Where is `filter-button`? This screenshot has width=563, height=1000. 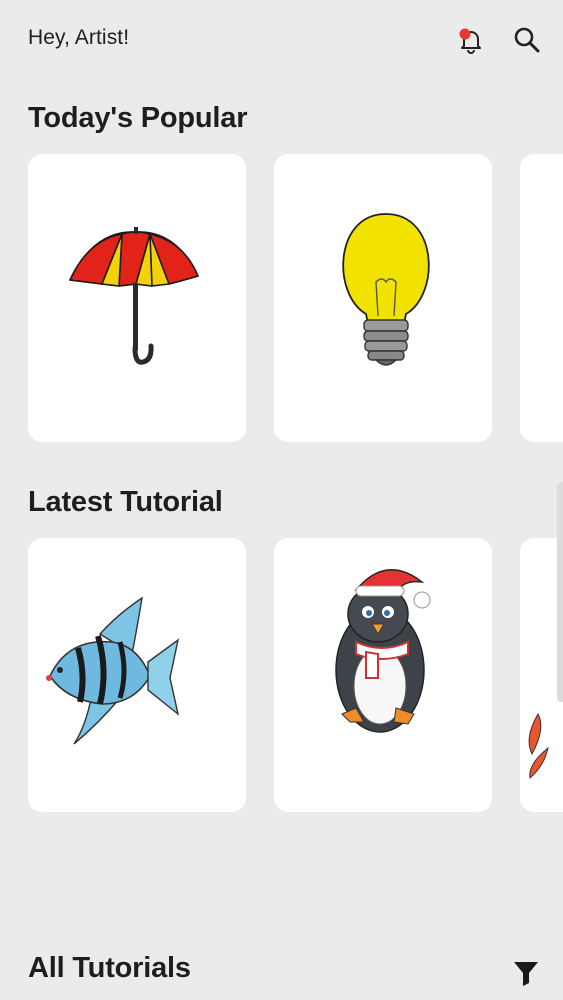
filter-button is located at coordinates (526, 973).